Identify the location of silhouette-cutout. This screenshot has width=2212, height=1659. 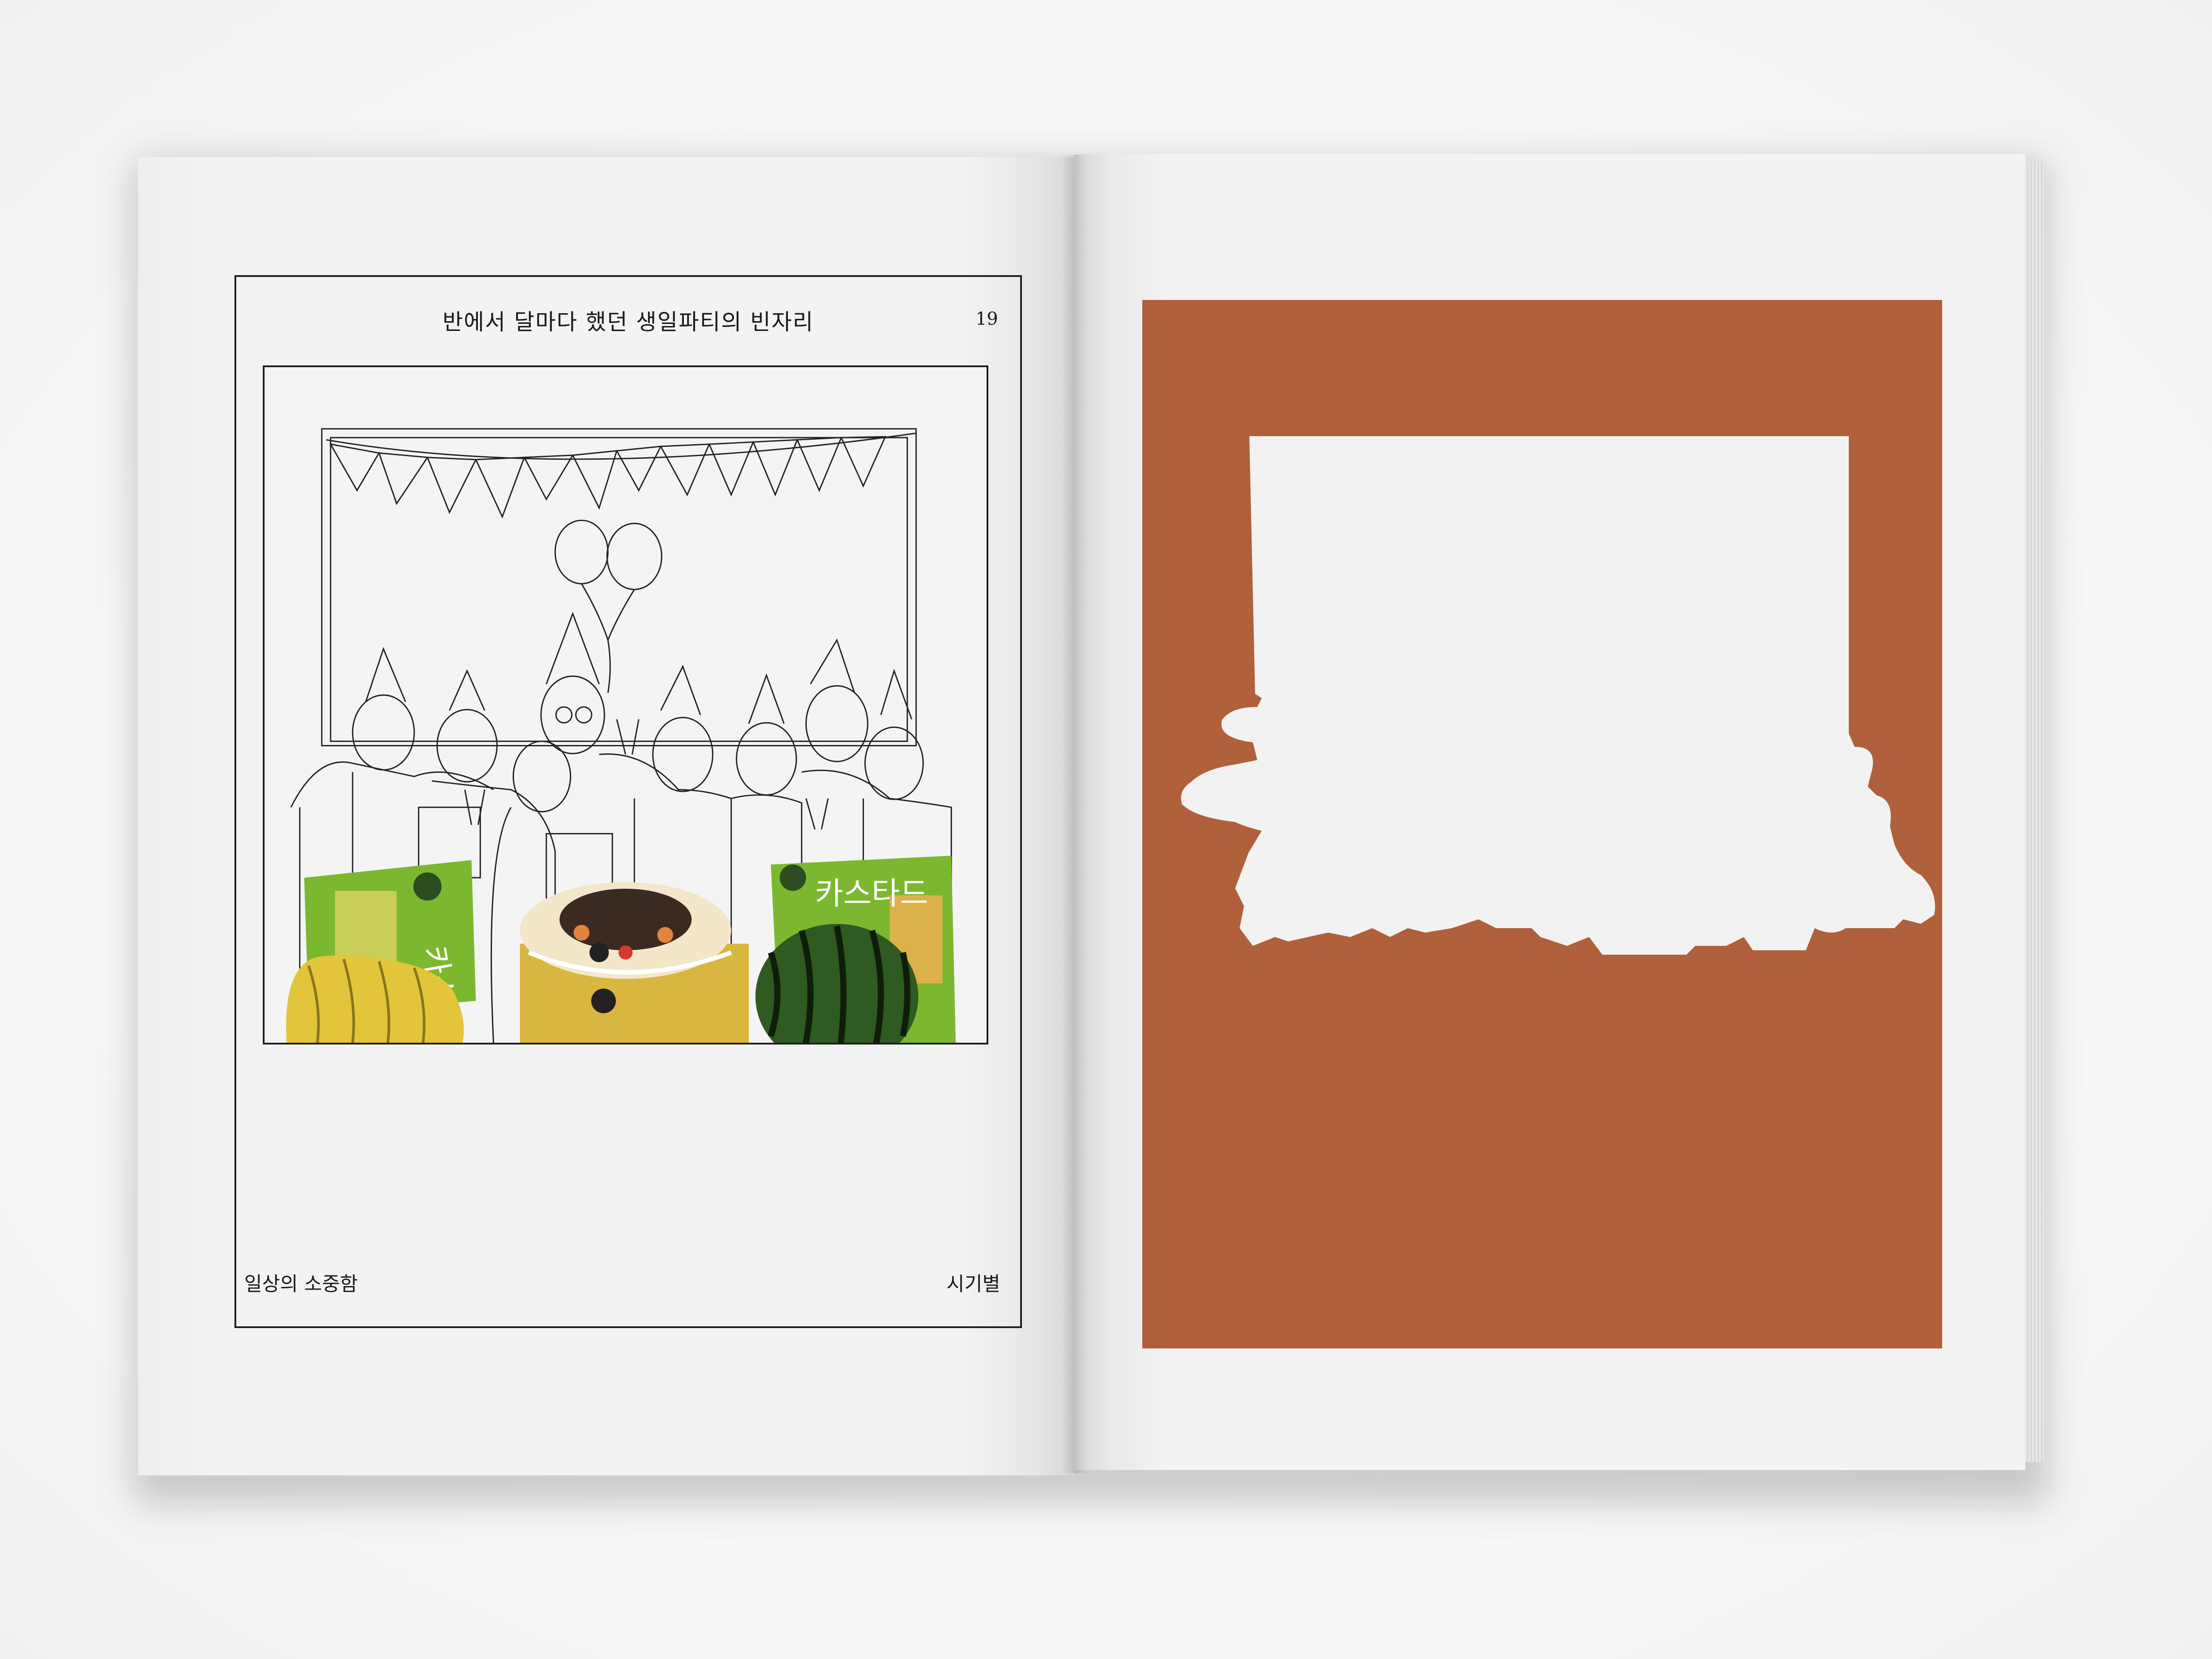
(1558, 695).